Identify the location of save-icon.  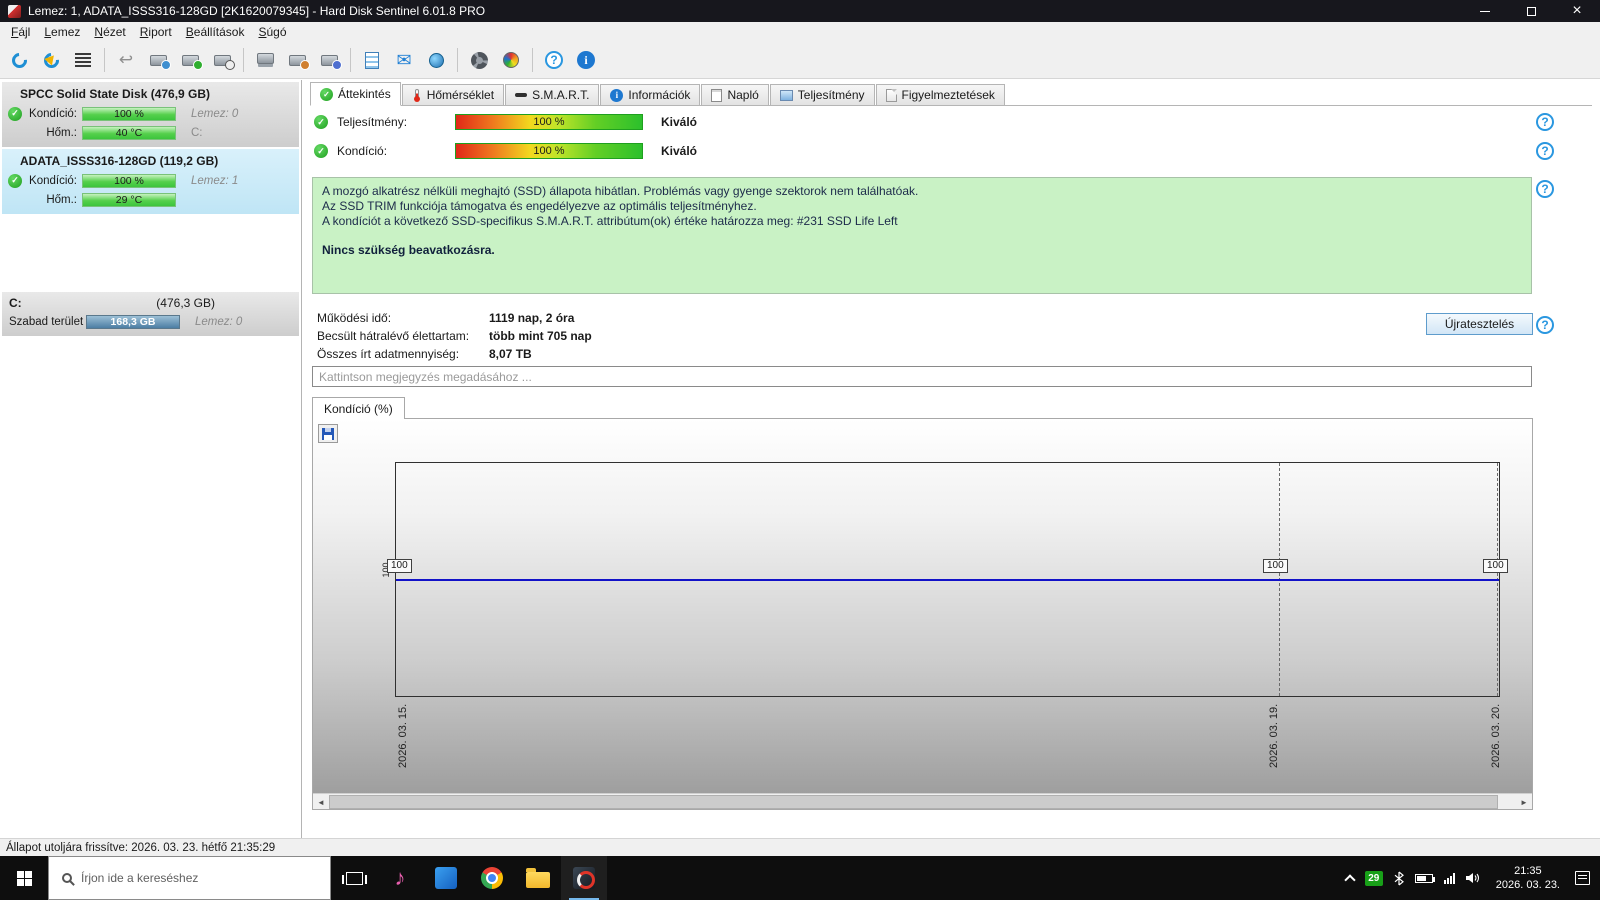
(328, 433).